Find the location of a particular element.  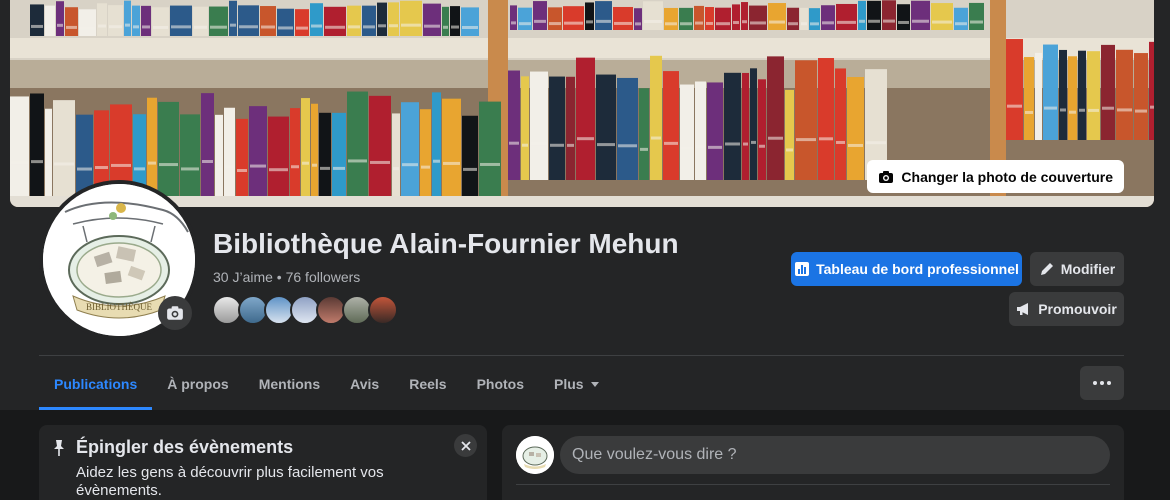

close-icon is located at coordinates (465, 445).